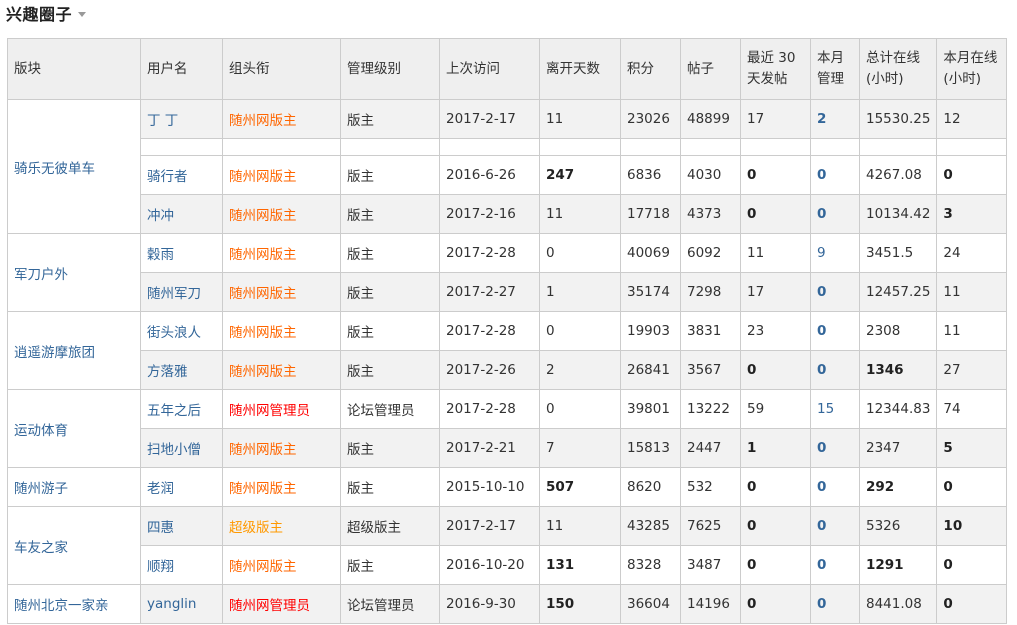 This screenshot has height=625, width=1017. I want to click on board-cell: 随州北京一家亲, so click(74, 604).